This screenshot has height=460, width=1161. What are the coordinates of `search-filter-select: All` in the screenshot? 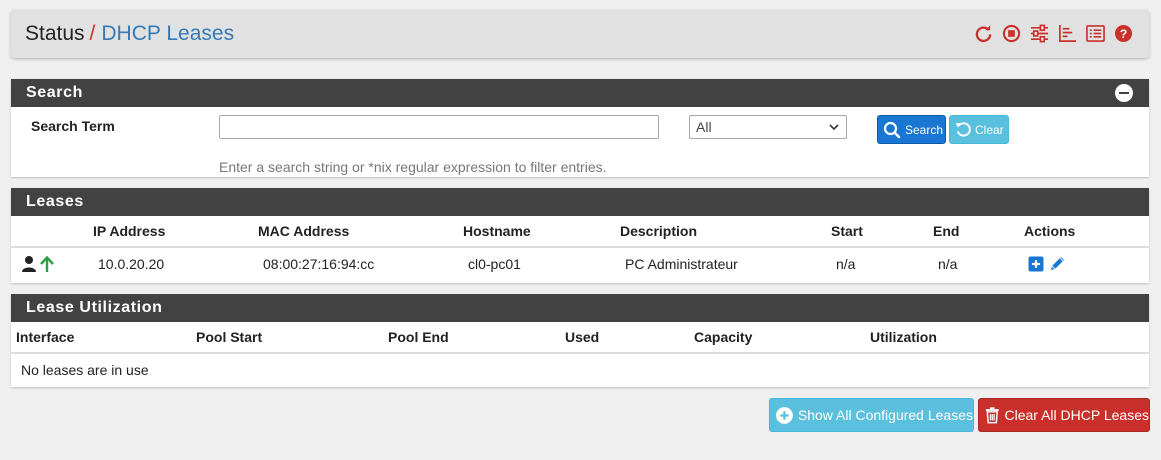 It's located at (768, 127).